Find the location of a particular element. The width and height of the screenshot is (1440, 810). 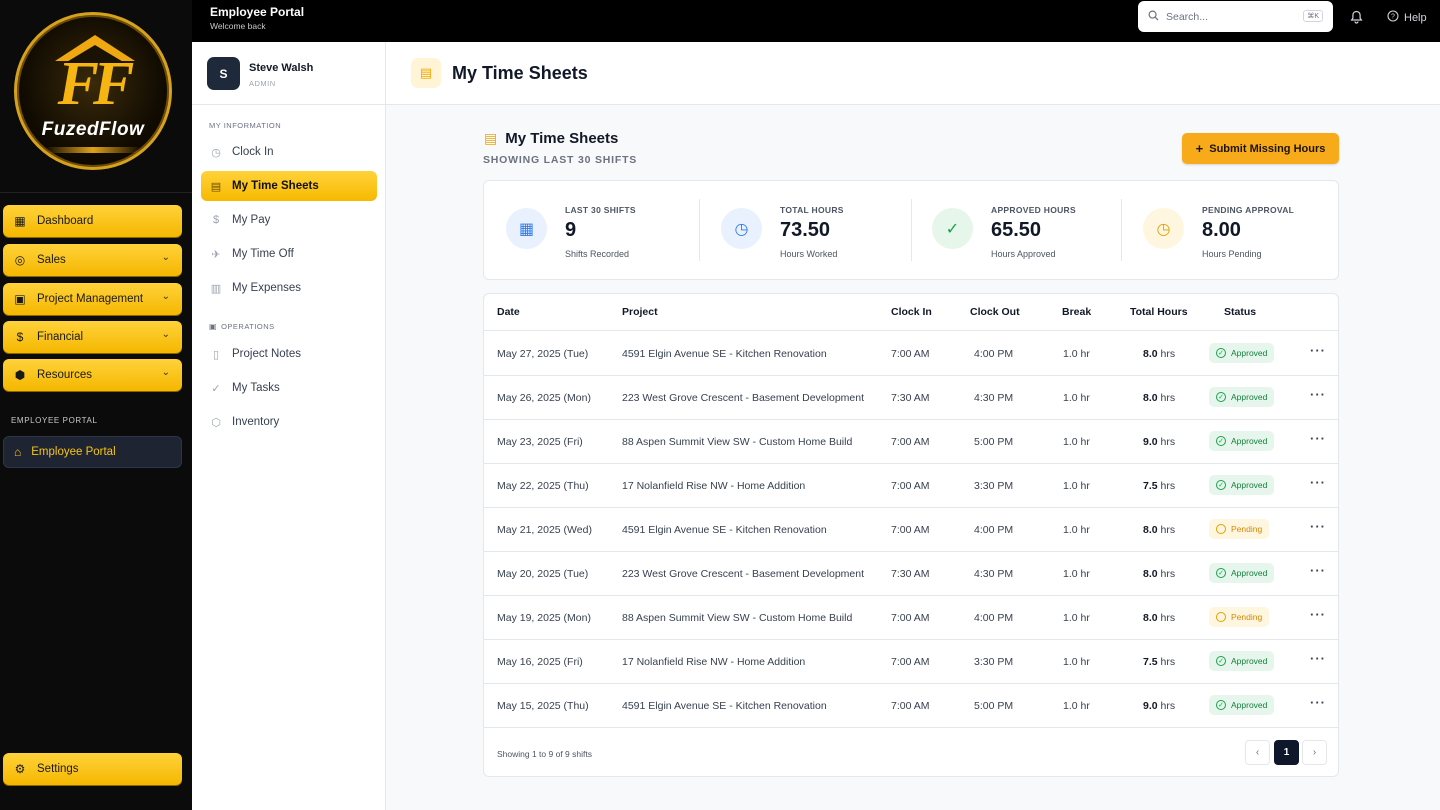

column-header-project: Project is located at coordinates (640, 312).